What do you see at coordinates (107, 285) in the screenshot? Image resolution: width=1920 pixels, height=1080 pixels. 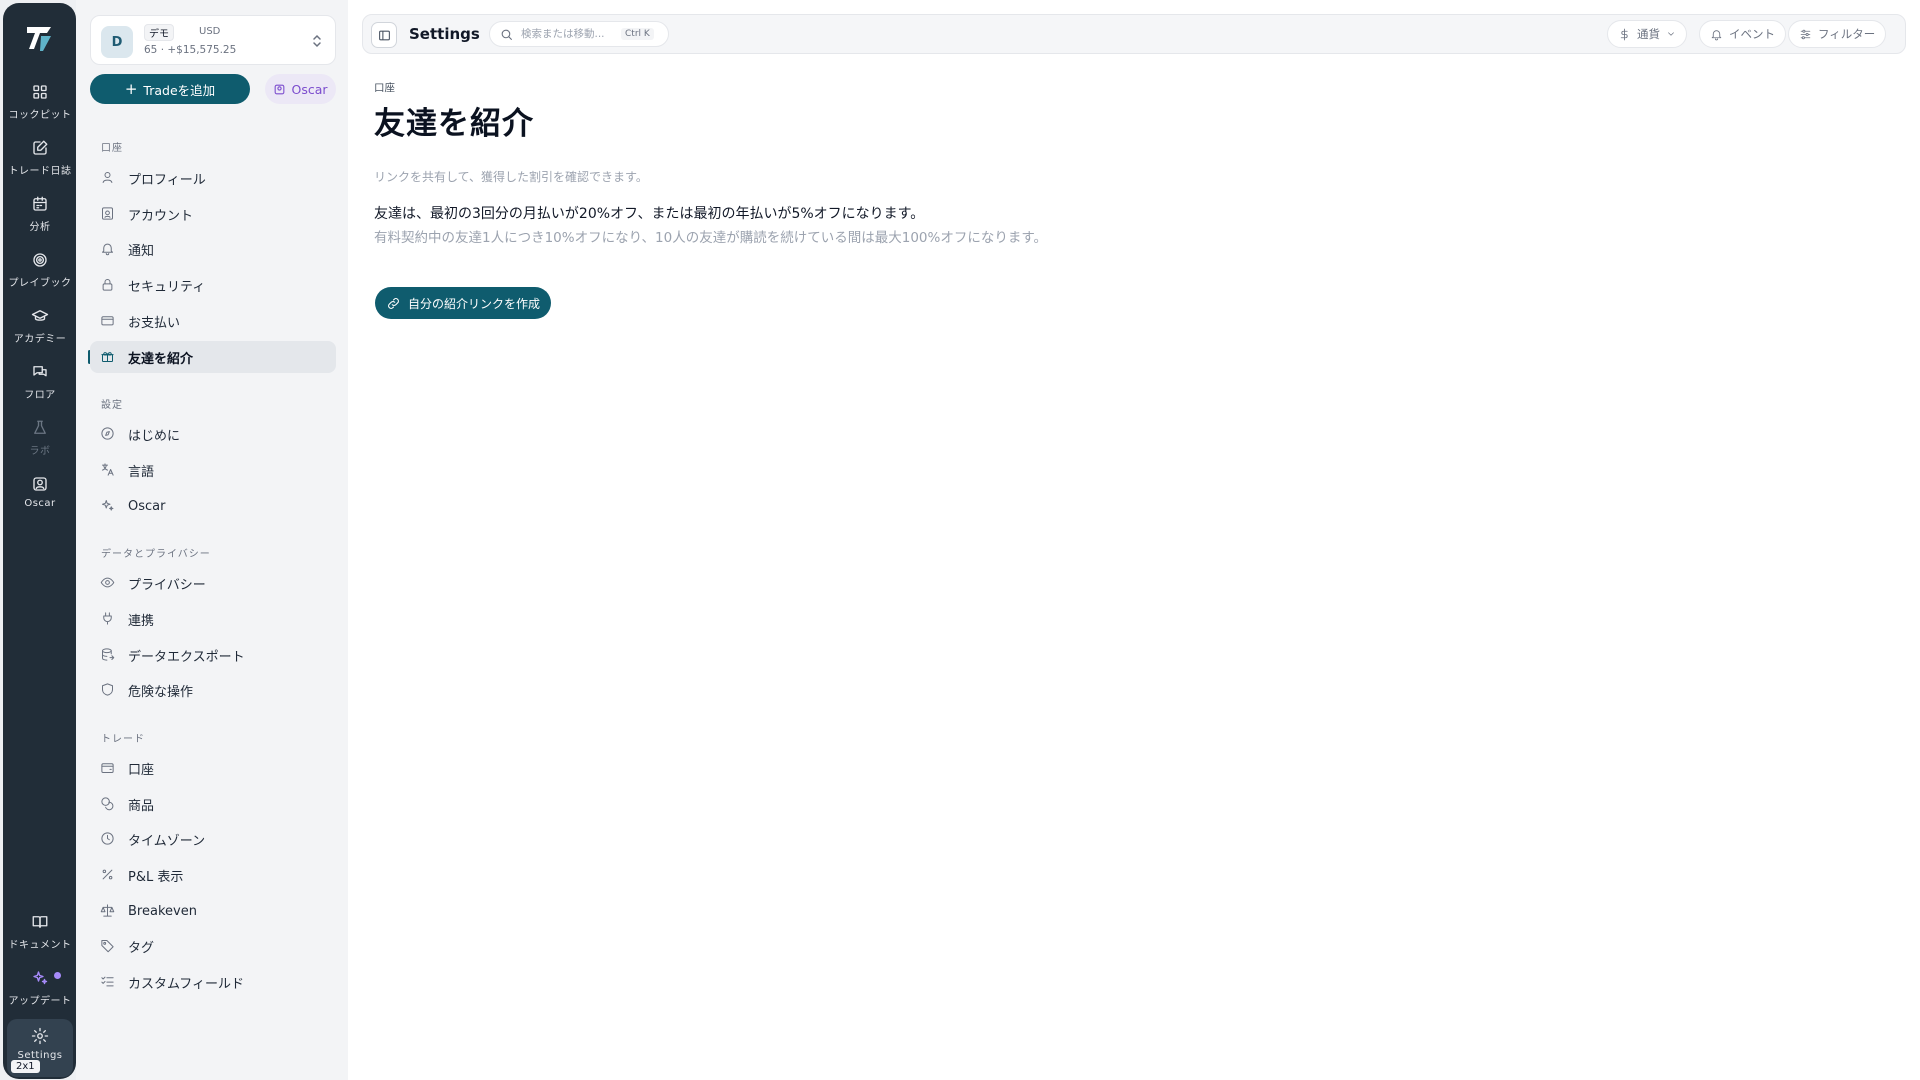 I see `lock-icon` at bounding box center [107, 285].